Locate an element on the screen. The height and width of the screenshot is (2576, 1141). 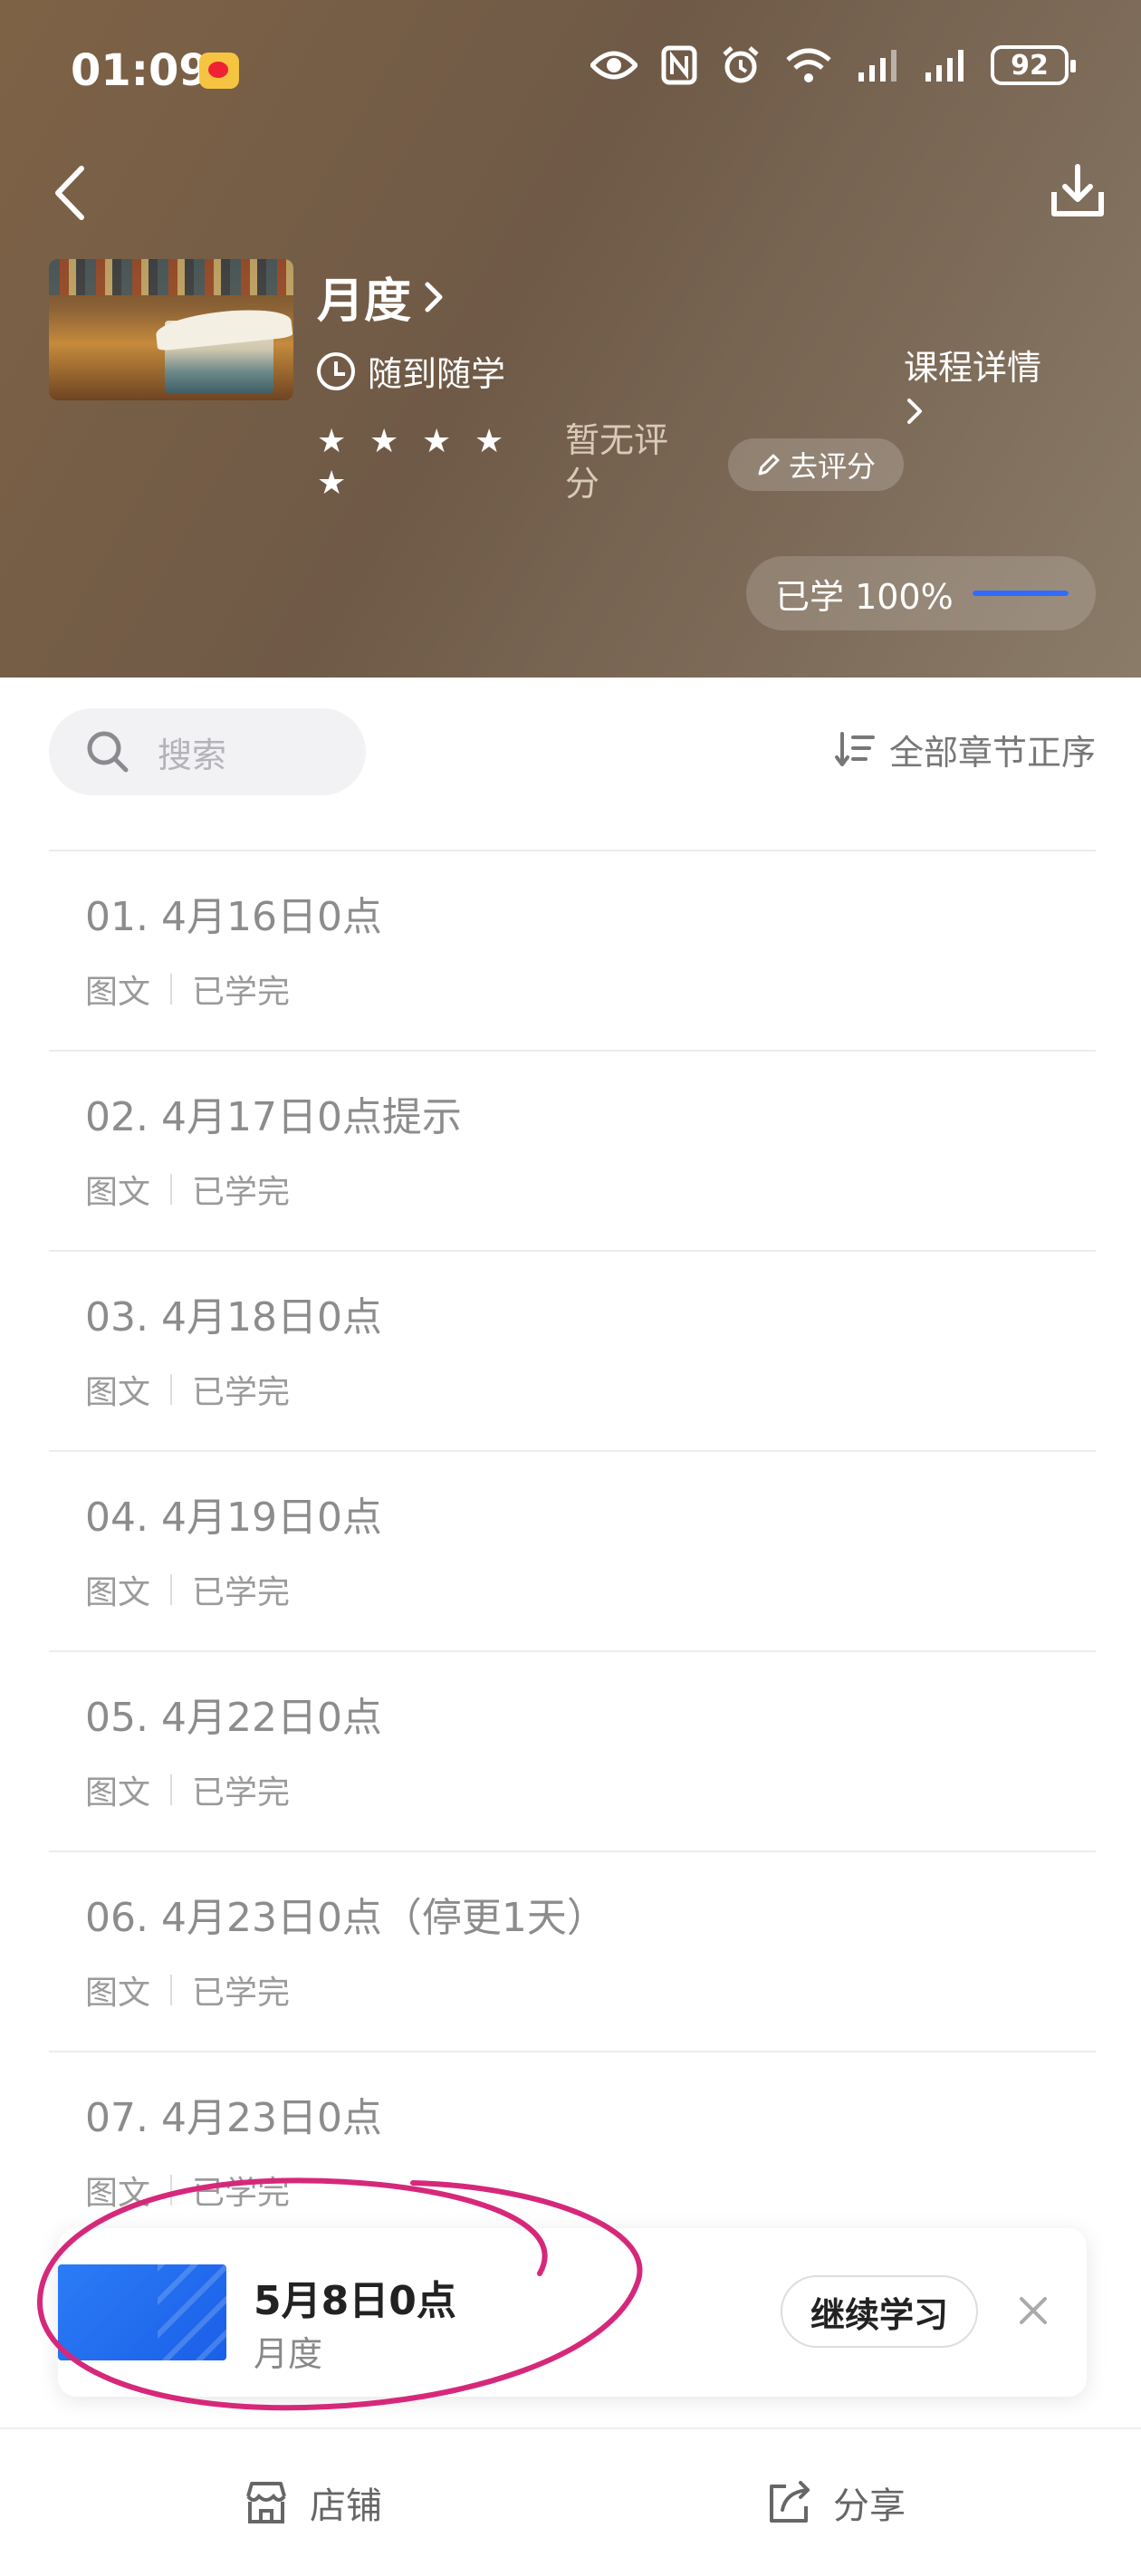
continue-thumbnail is located at coordinates (142, 2312).